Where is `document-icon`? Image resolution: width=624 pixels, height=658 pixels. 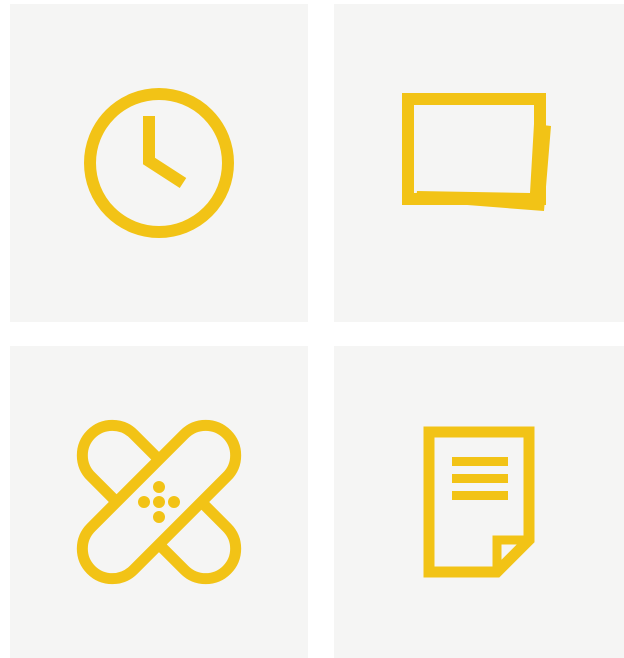
document-icon is located at coordinates (479, 502).